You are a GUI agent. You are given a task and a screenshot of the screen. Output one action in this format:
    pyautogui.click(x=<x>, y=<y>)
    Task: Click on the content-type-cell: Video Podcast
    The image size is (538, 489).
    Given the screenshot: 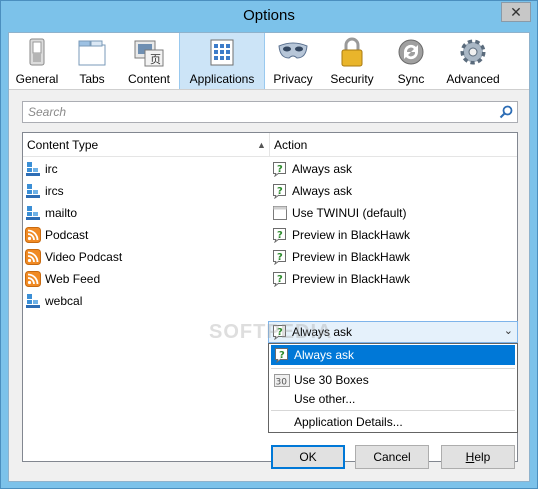 What is the action you would take?
    pyautogui.click(x=73, y=257)
    